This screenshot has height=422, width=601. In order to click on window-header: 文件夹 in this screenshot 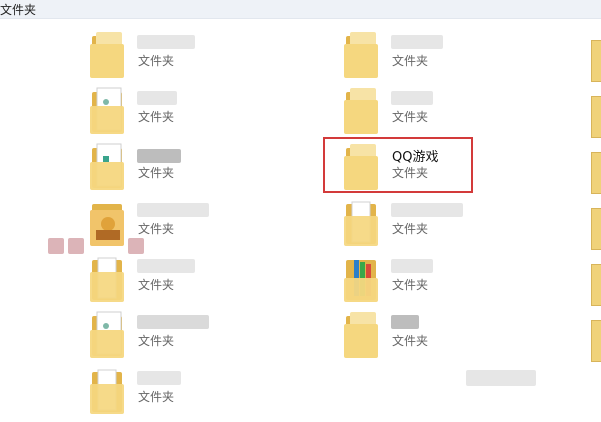, I will do `click(300, 9)`.